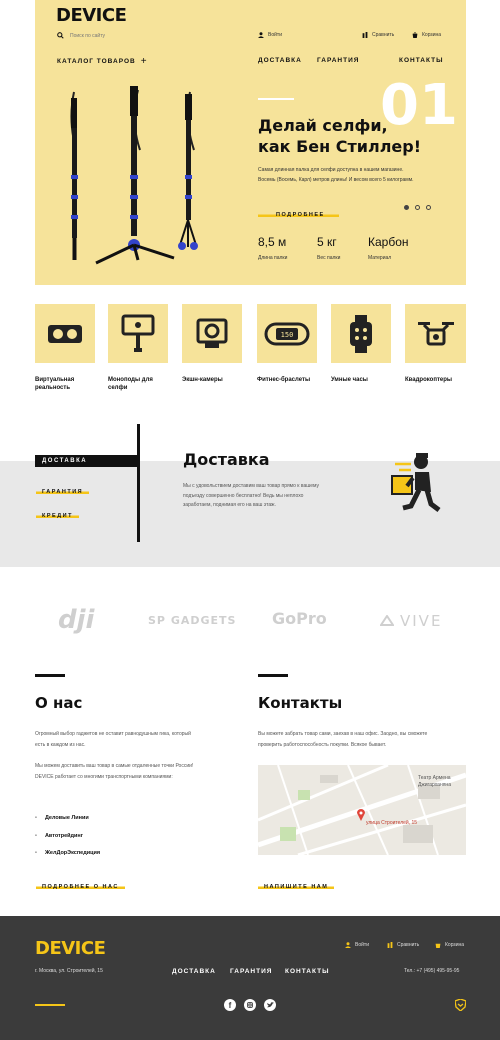 This screenshot has height=1040, width=500. Describe the element at coordinates (144, 61) in the screenshot. I see `plus-icon: +` at that location.